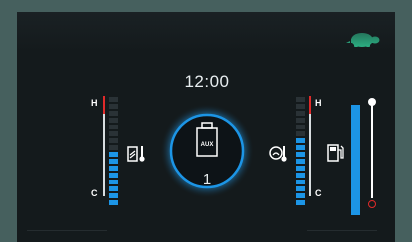  What do you see at coordinates (318, 193) in the screenshot?
I see `right-gauge-low-label: C` at bounding box center [318, 193].